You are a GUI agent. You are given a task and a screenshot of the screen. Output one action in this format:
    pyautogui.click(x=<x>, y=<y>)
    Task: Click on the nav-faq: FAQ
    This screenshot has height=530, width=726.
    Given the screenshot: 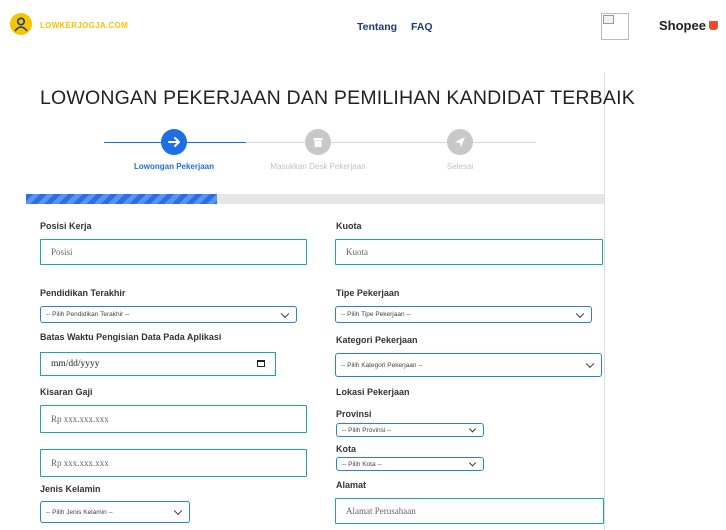 What is the action you would take?
    pyautogui.click(x=422, y=27)
    